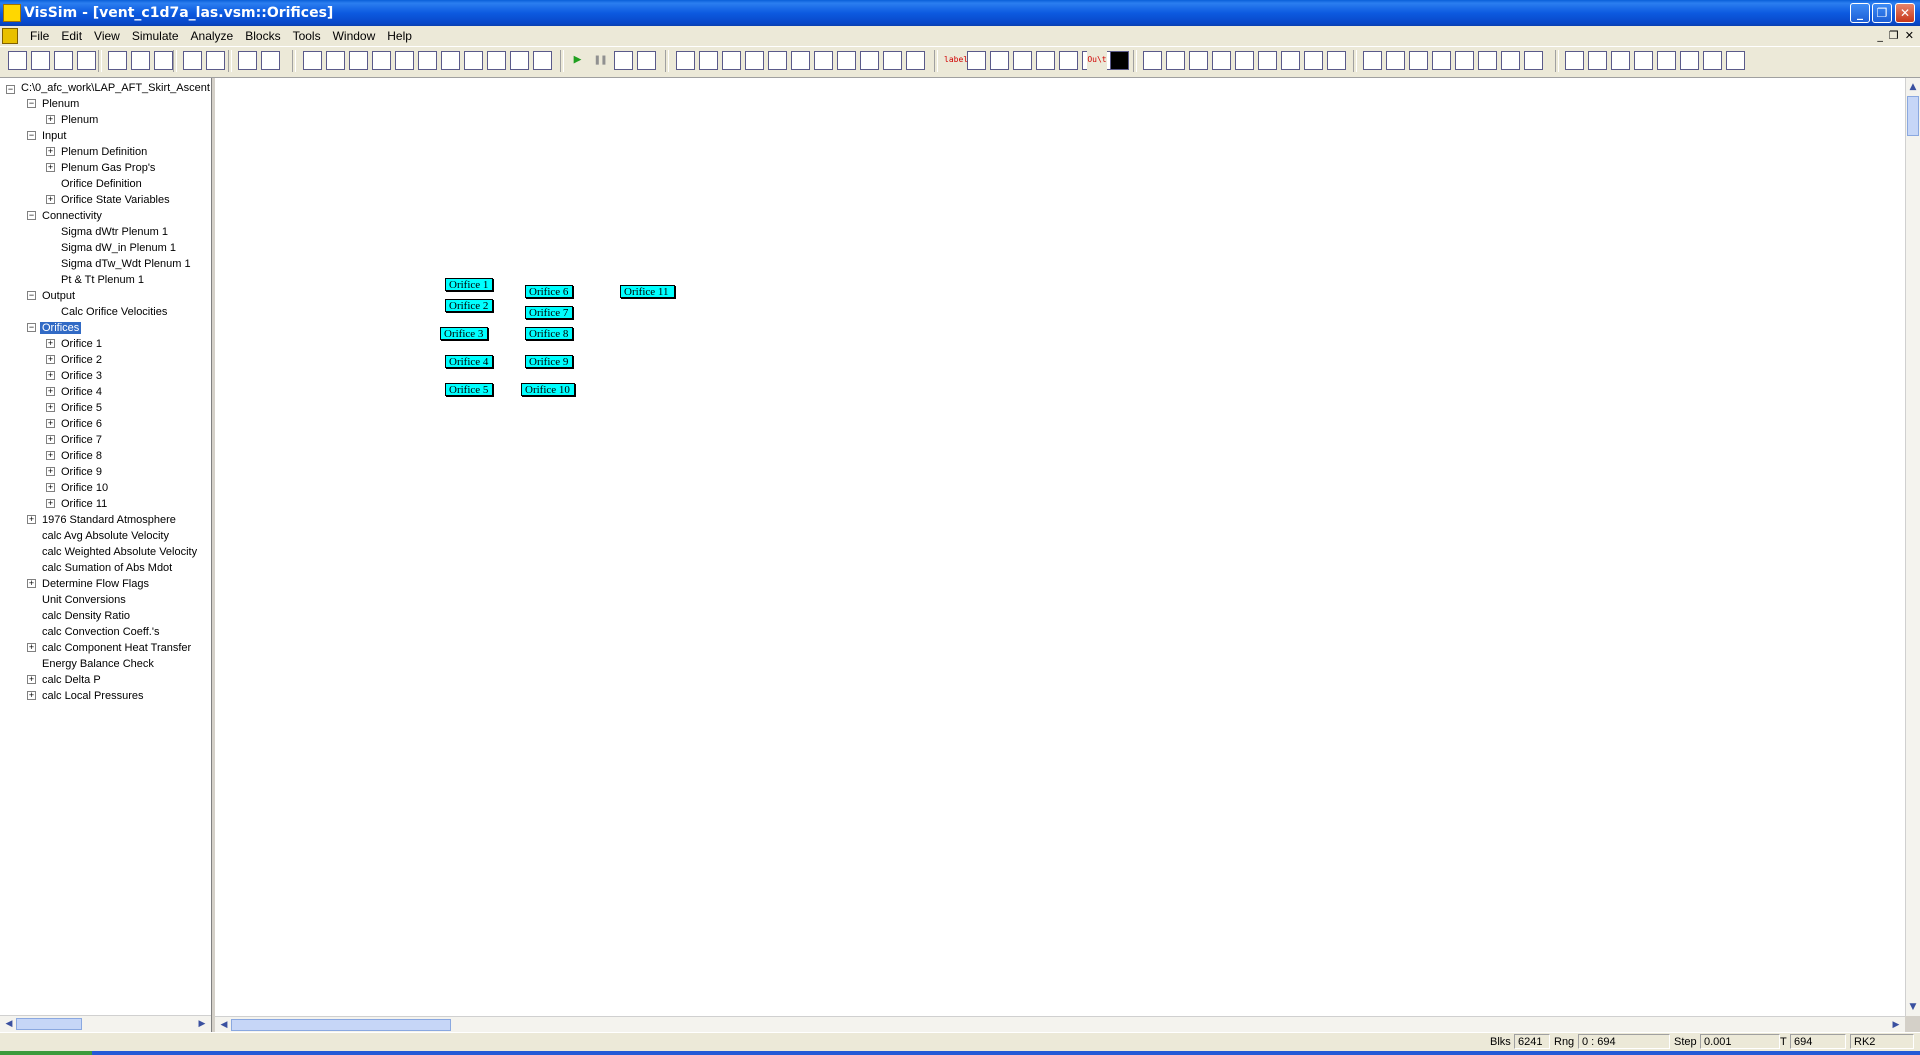  I want to click on app-icon, so click(12, 13).